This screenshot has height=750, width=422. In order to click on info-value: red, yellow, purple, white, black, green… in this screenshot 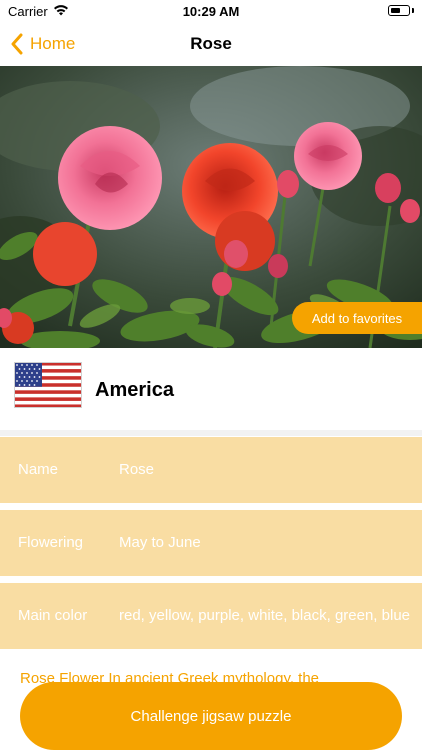, I will do `click(264, 615)`.